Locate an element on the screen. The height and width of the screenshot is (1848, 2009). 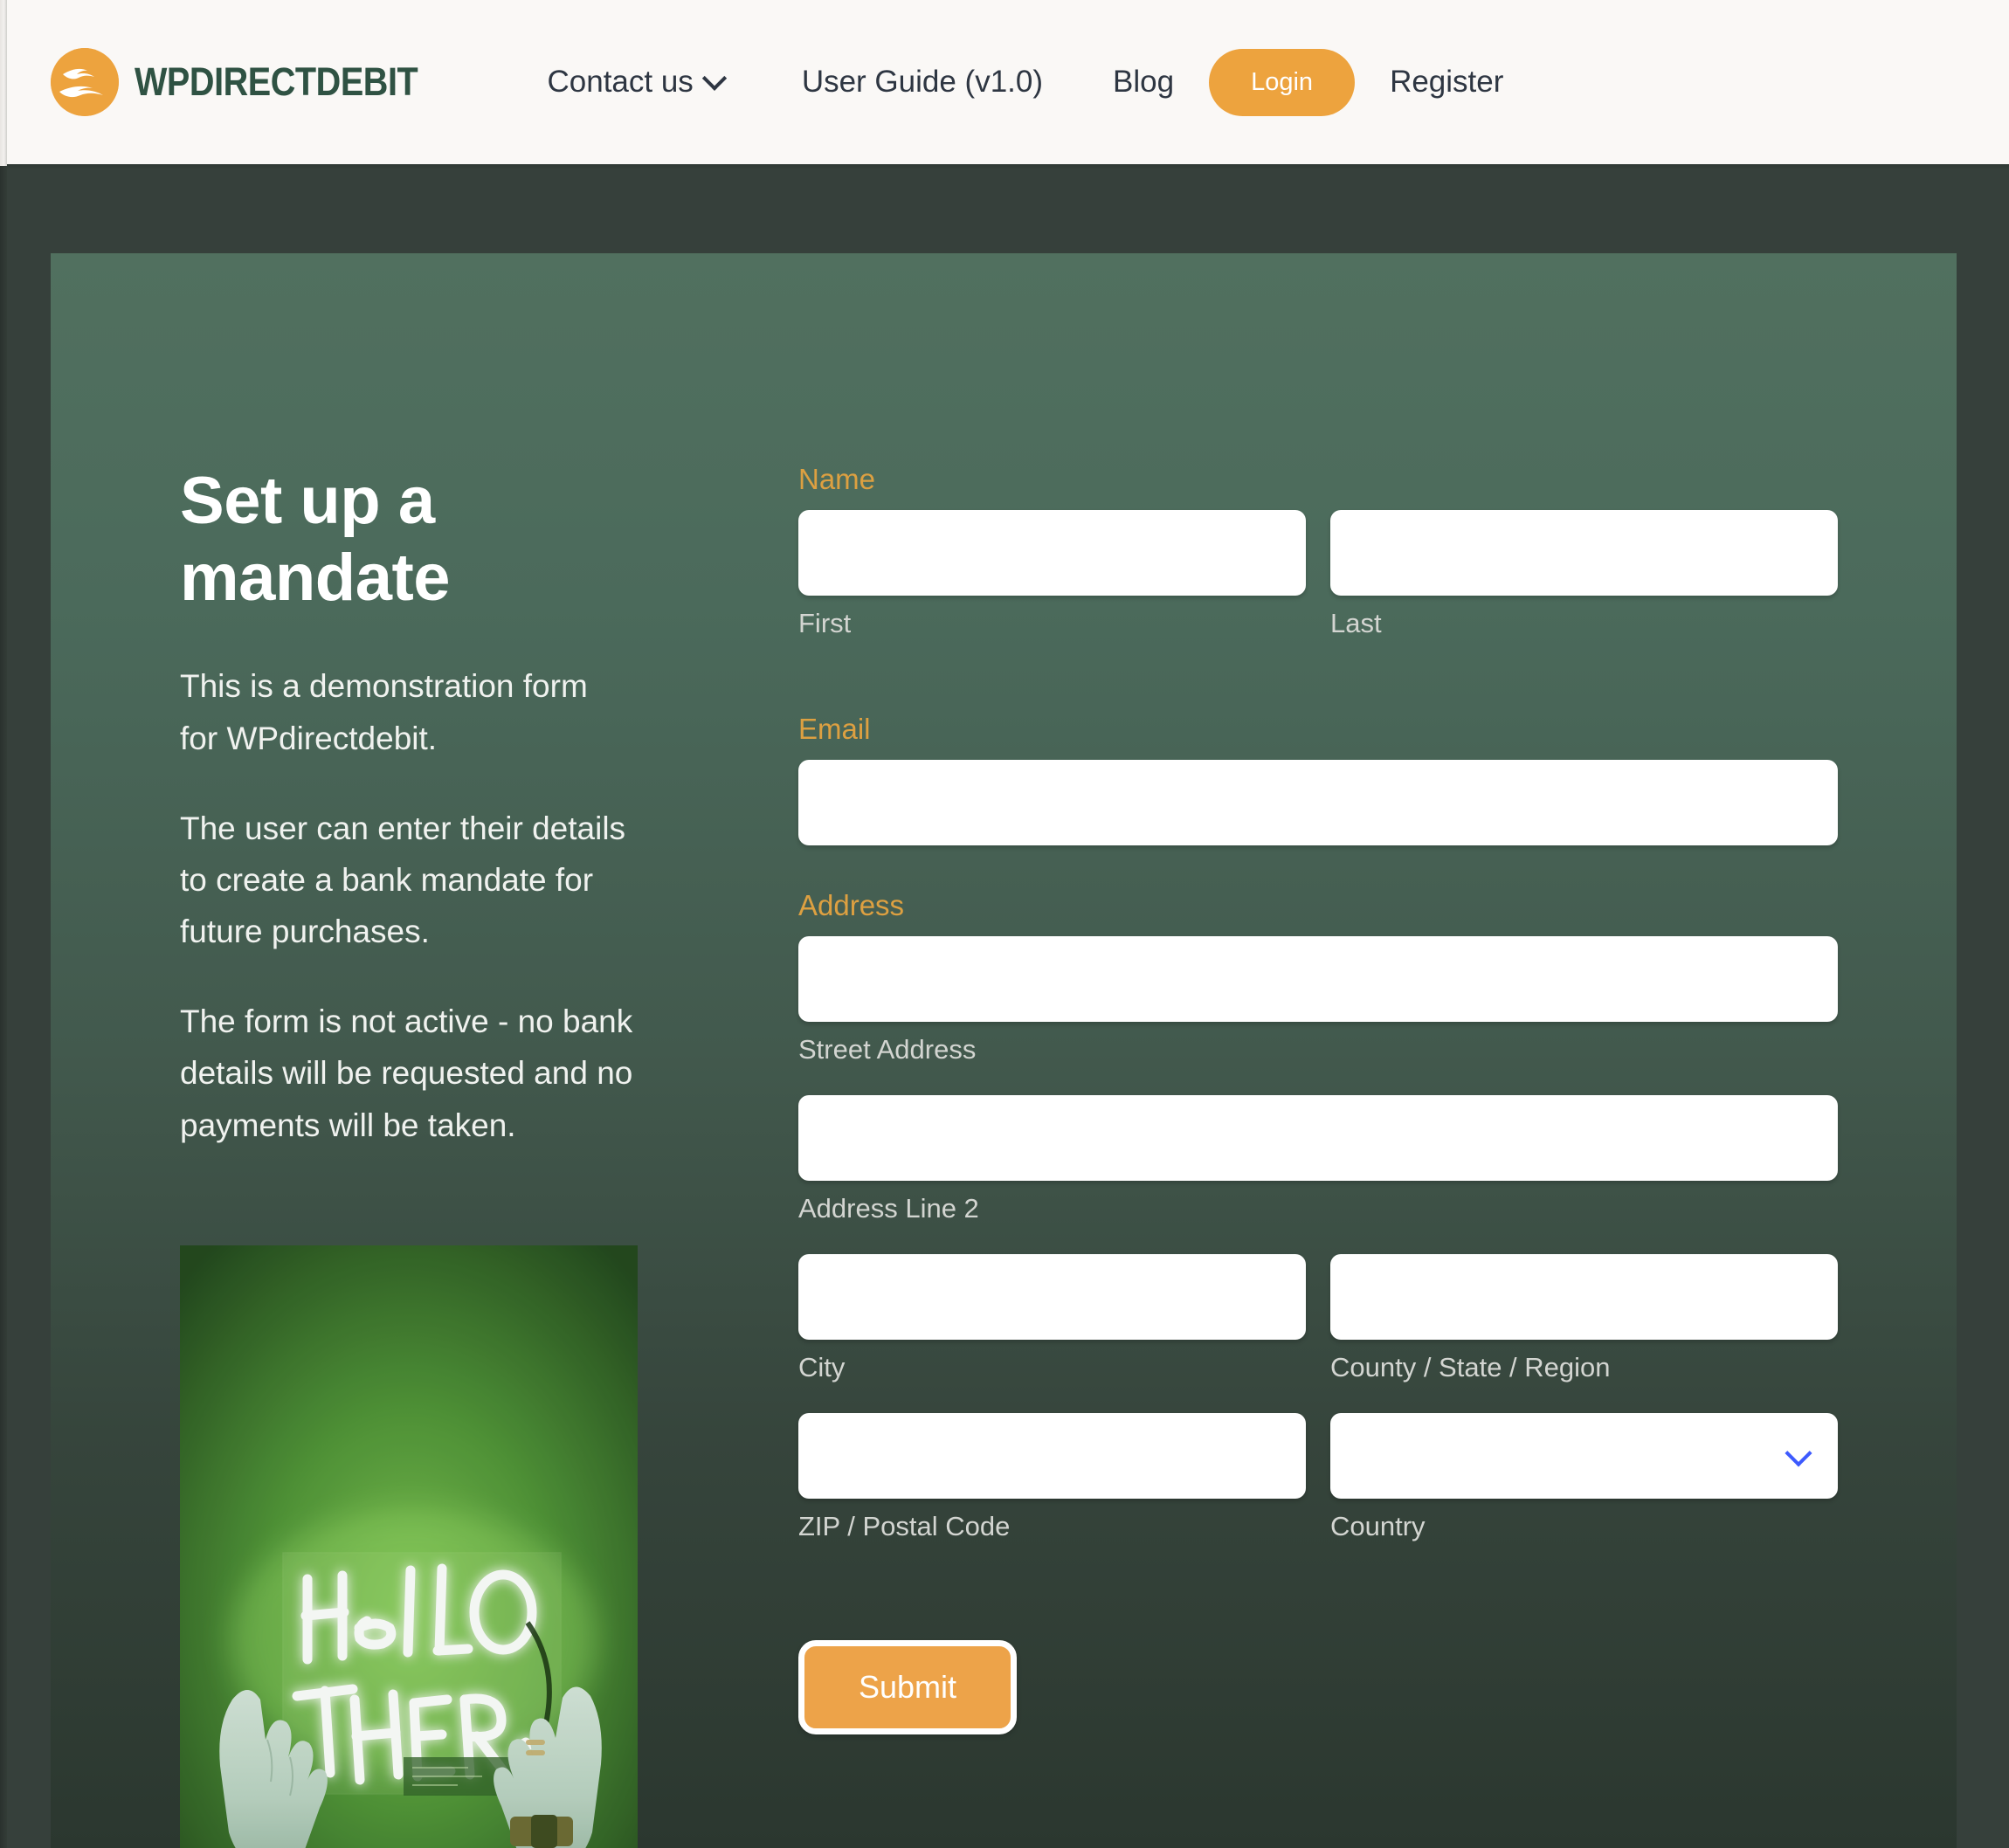
field-group-name: Name First Last is located at coordinates (1318, 566).